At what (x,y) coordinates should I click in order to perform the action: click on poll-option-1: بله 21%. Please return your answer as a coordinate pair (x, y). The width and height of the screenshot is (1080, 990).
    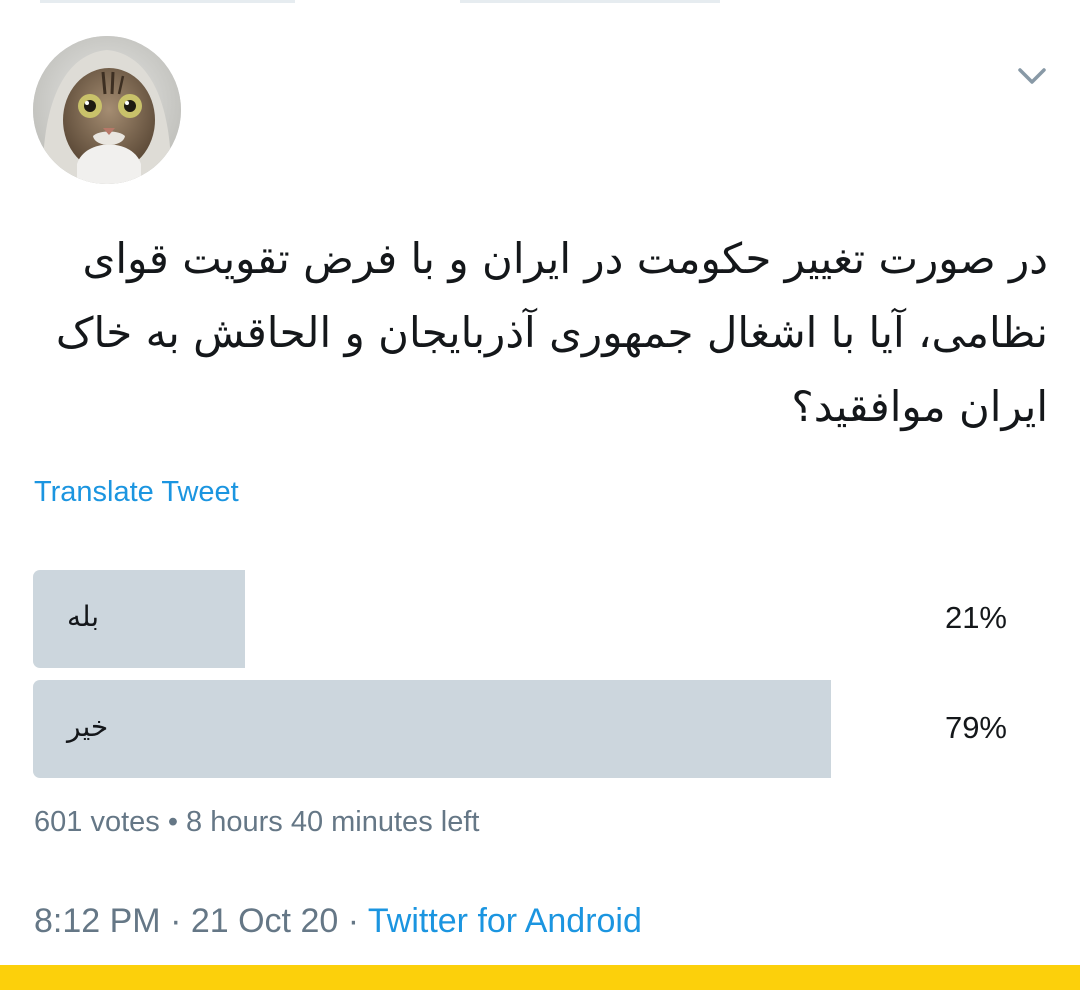
    Looking at the image, I should click on (538, 619).